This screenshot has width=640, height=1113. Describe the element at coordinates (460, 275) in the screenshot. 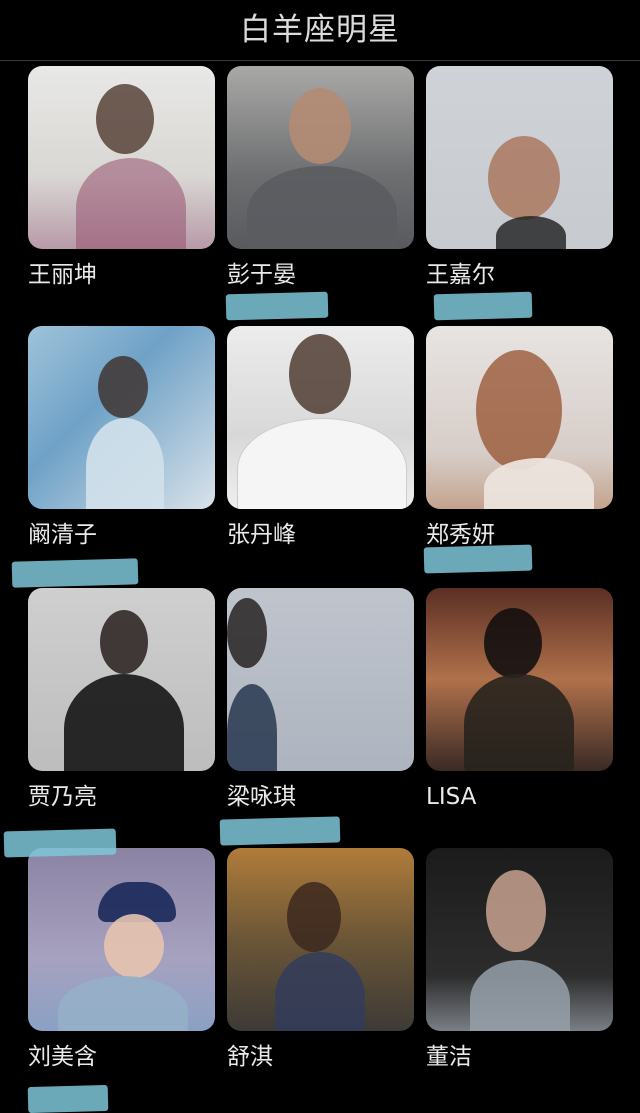

I see `celebrity-name: 王嘉尔` at that location.